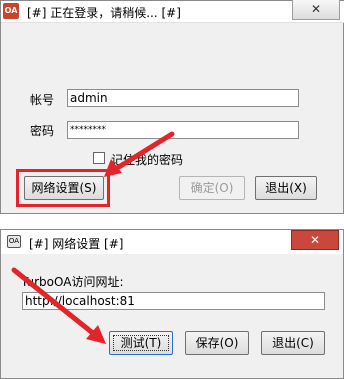 This screenshot has width=344, height=379. Describe the element at coordinates (58, 305) in the screenshot. I see `arrow-to-test-button` at that location.